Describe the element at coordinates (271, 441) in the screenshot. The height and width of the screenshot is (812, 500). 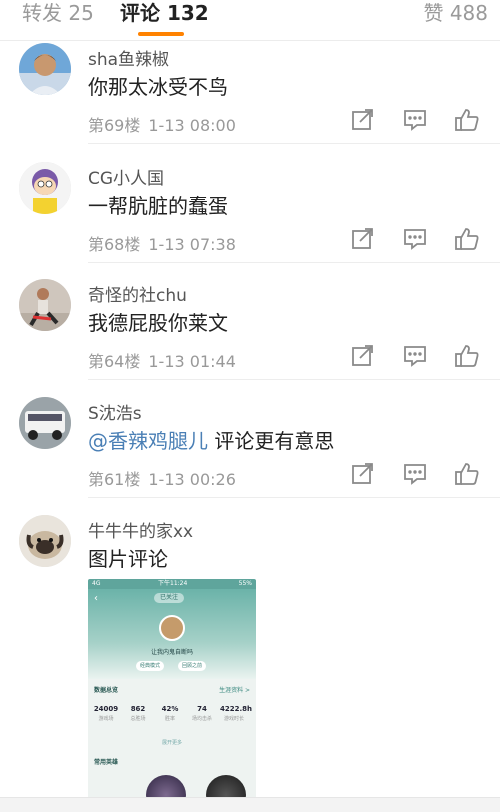
I see `comment-text-rest: 评论更有意思` at that location.